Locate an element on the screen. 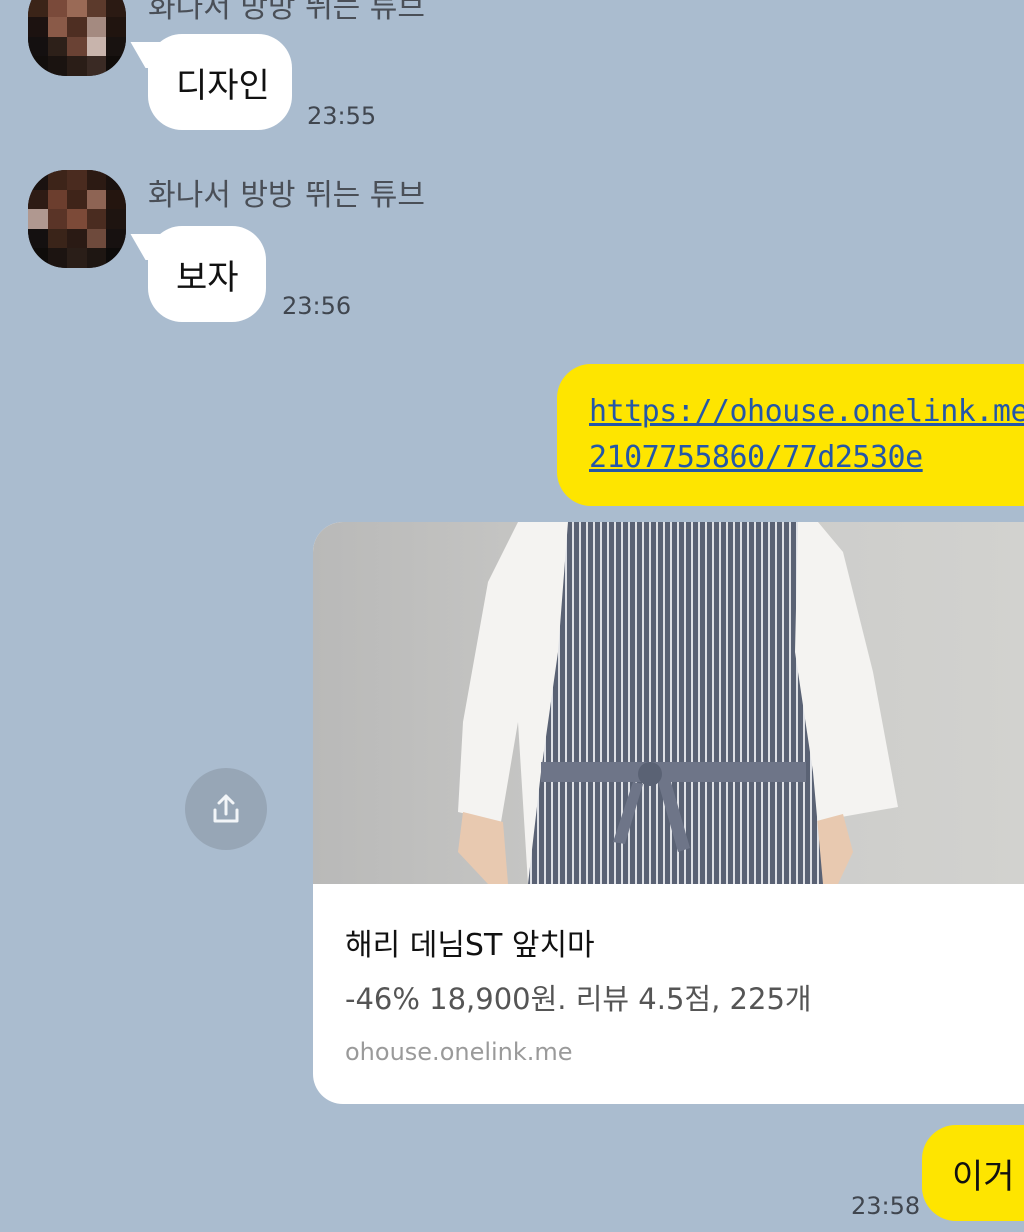 The height and width of the screenshot is (1232, 1024). message-bubble: 이거 is located at coordinates (973, 1173).